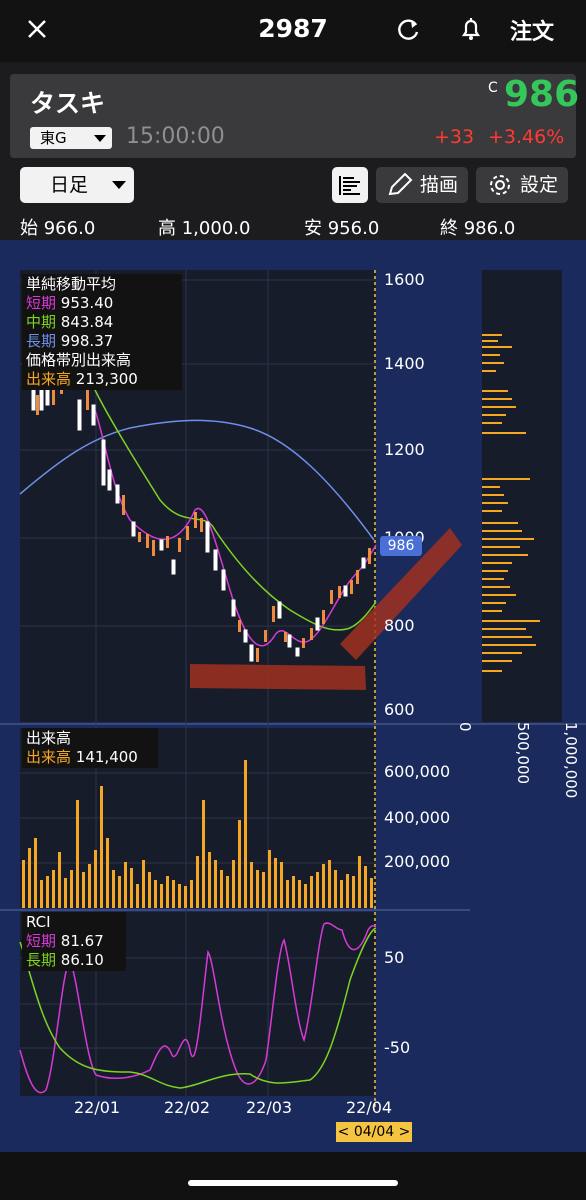  Describe the element at coordinates (87, 303) in the screenshot. I see `sma-short-value: 953.40` at that location.